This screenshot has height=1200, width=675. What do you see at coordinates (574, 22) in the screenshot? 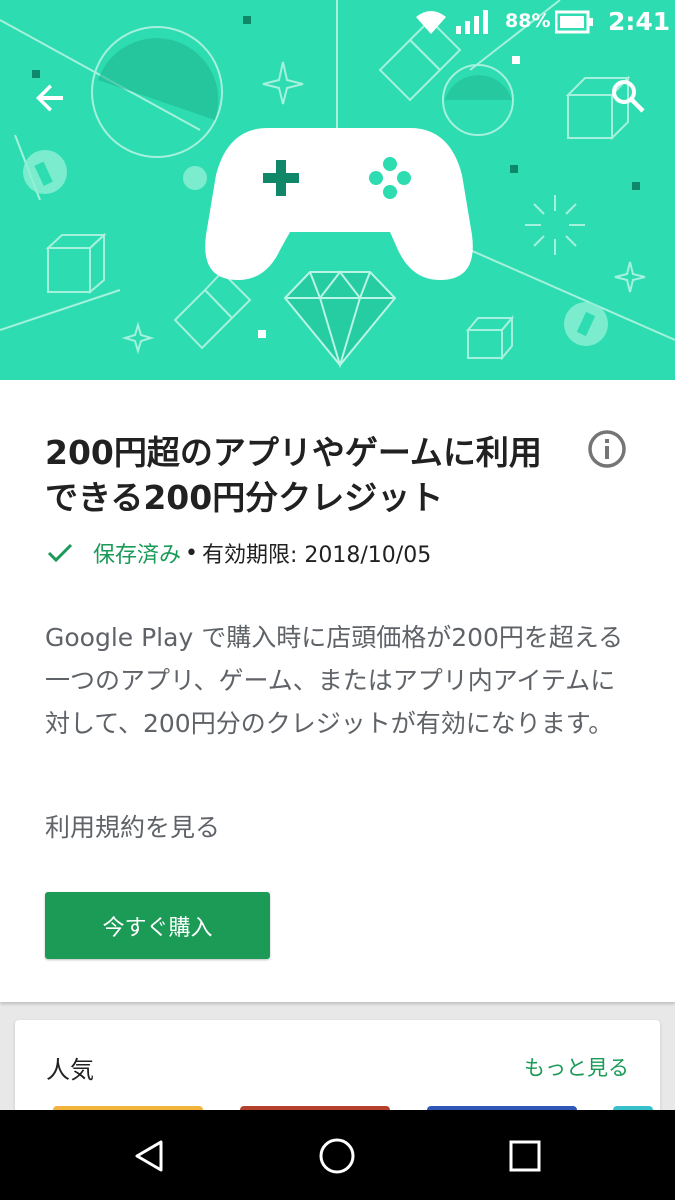
I see `battery-icon` at bounding box center [574, 22].